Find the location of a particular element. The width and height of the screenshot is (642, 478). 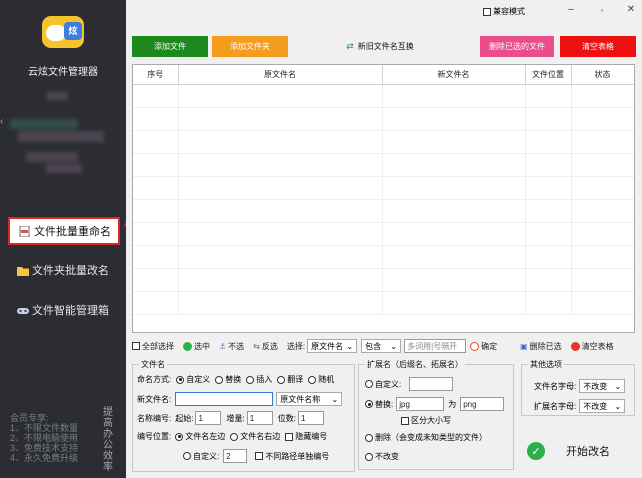

column-header: 原文件名 is located at coordinates (280, 75).